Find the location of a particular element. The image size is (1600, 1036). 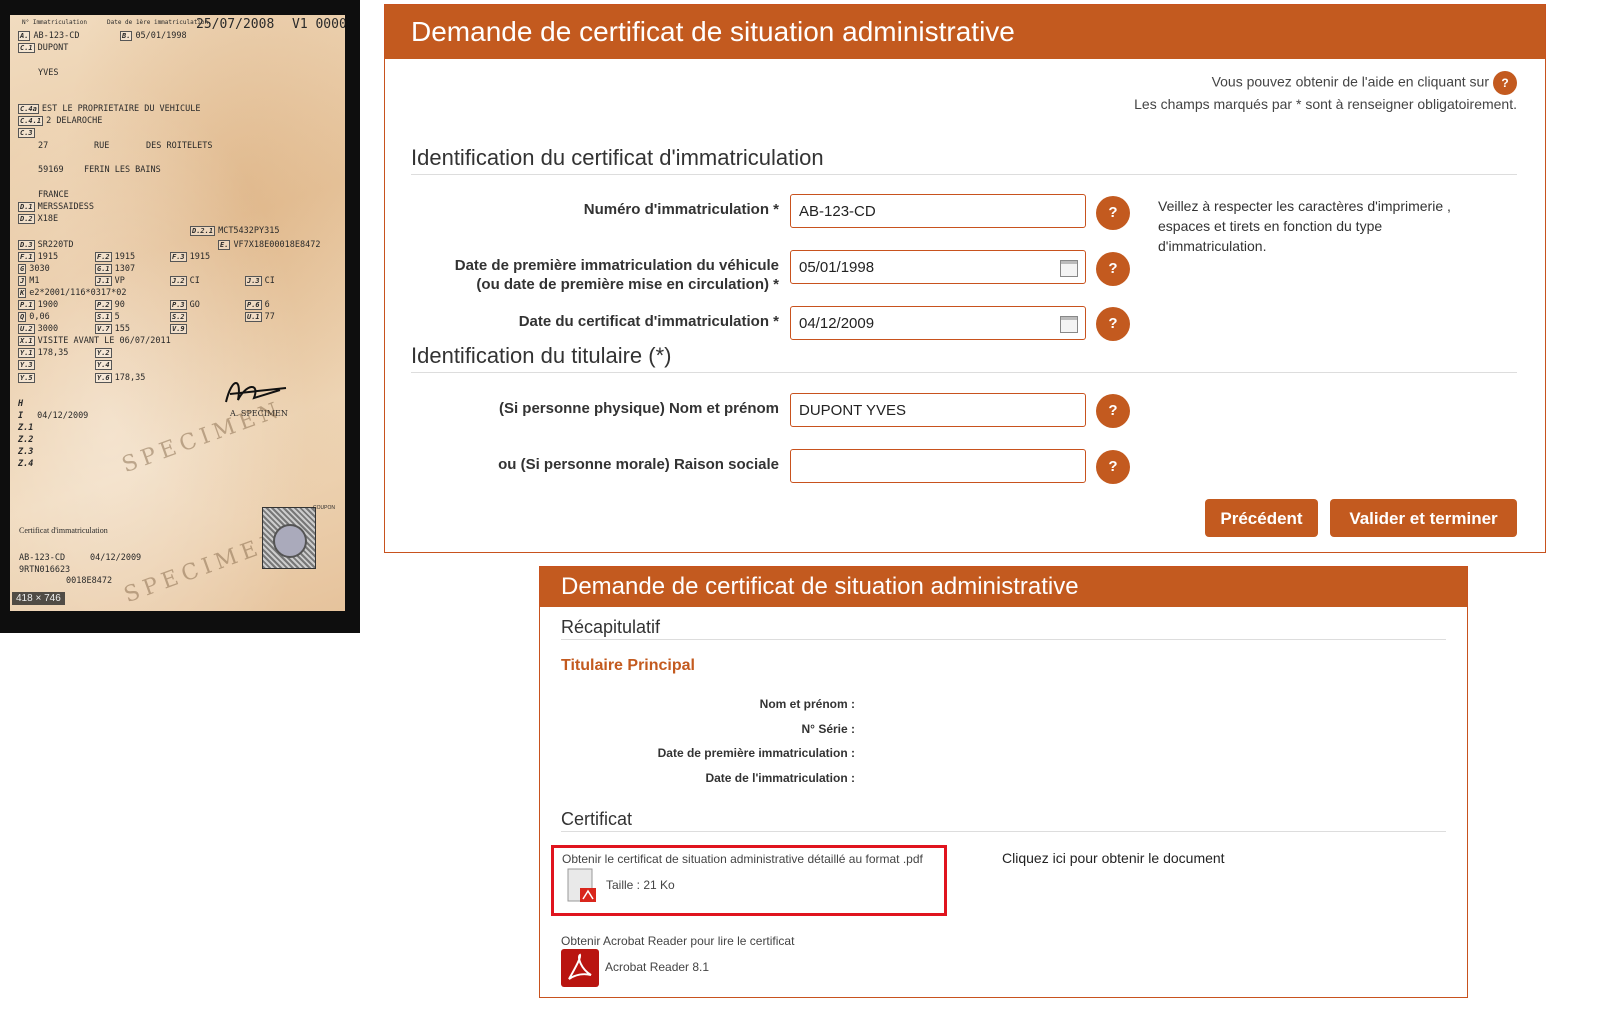

doc-y1: 178,35 is located at coordinates (53, 353).